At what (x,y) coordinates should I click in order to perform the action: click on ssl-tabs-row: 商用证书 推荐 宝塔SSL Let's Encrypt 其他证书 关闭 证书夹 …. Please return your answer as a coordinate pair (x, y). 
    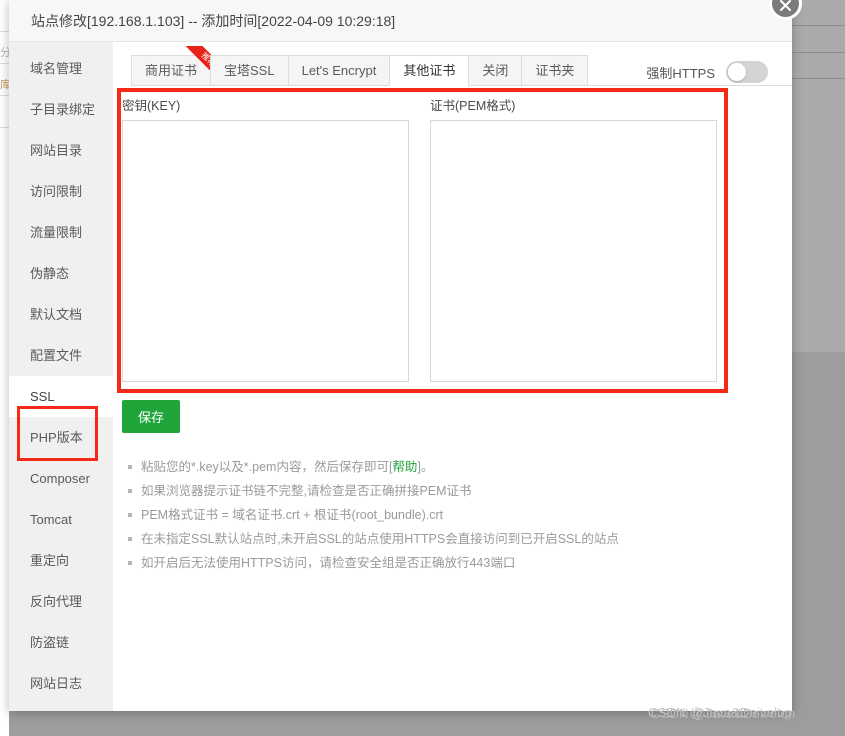
    Looking at the image, I should click on (452, 64).